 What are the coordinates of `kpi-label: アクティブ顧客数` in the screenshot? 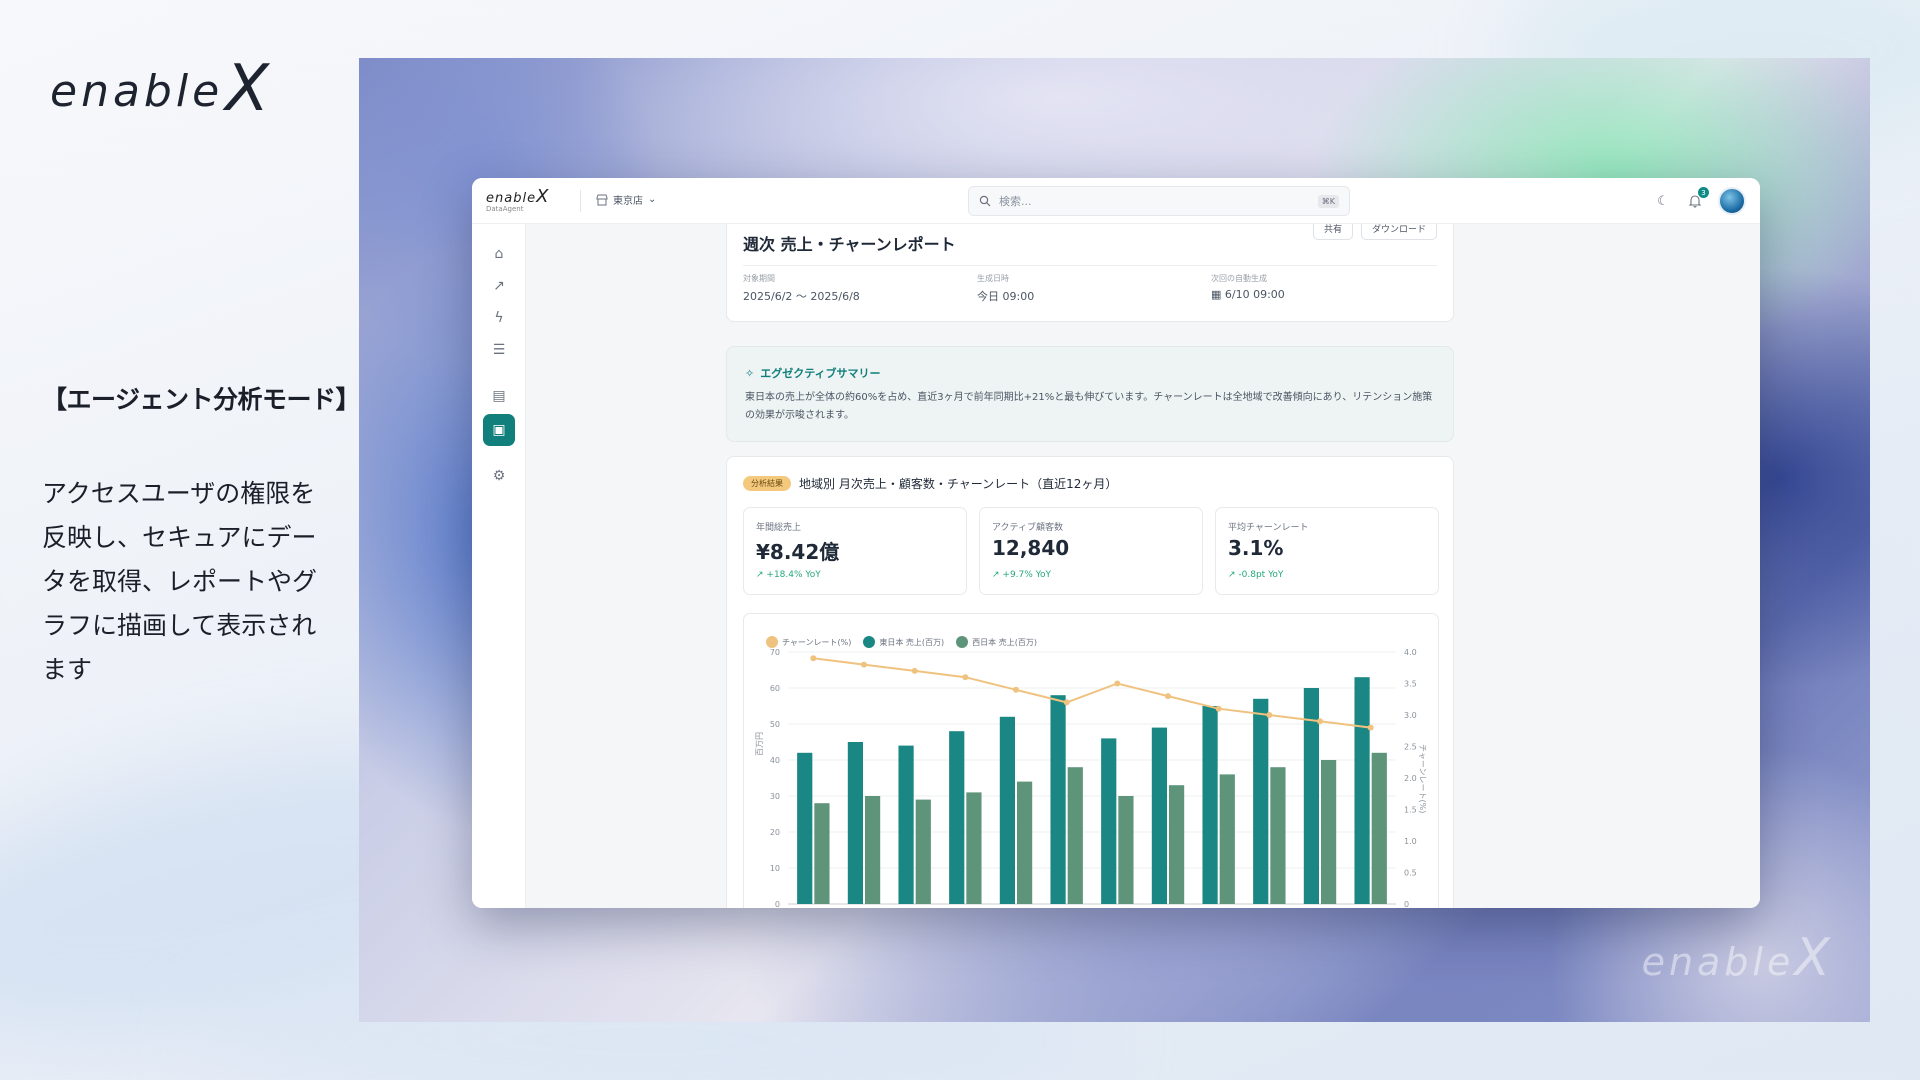 It's located at (1028, 528).